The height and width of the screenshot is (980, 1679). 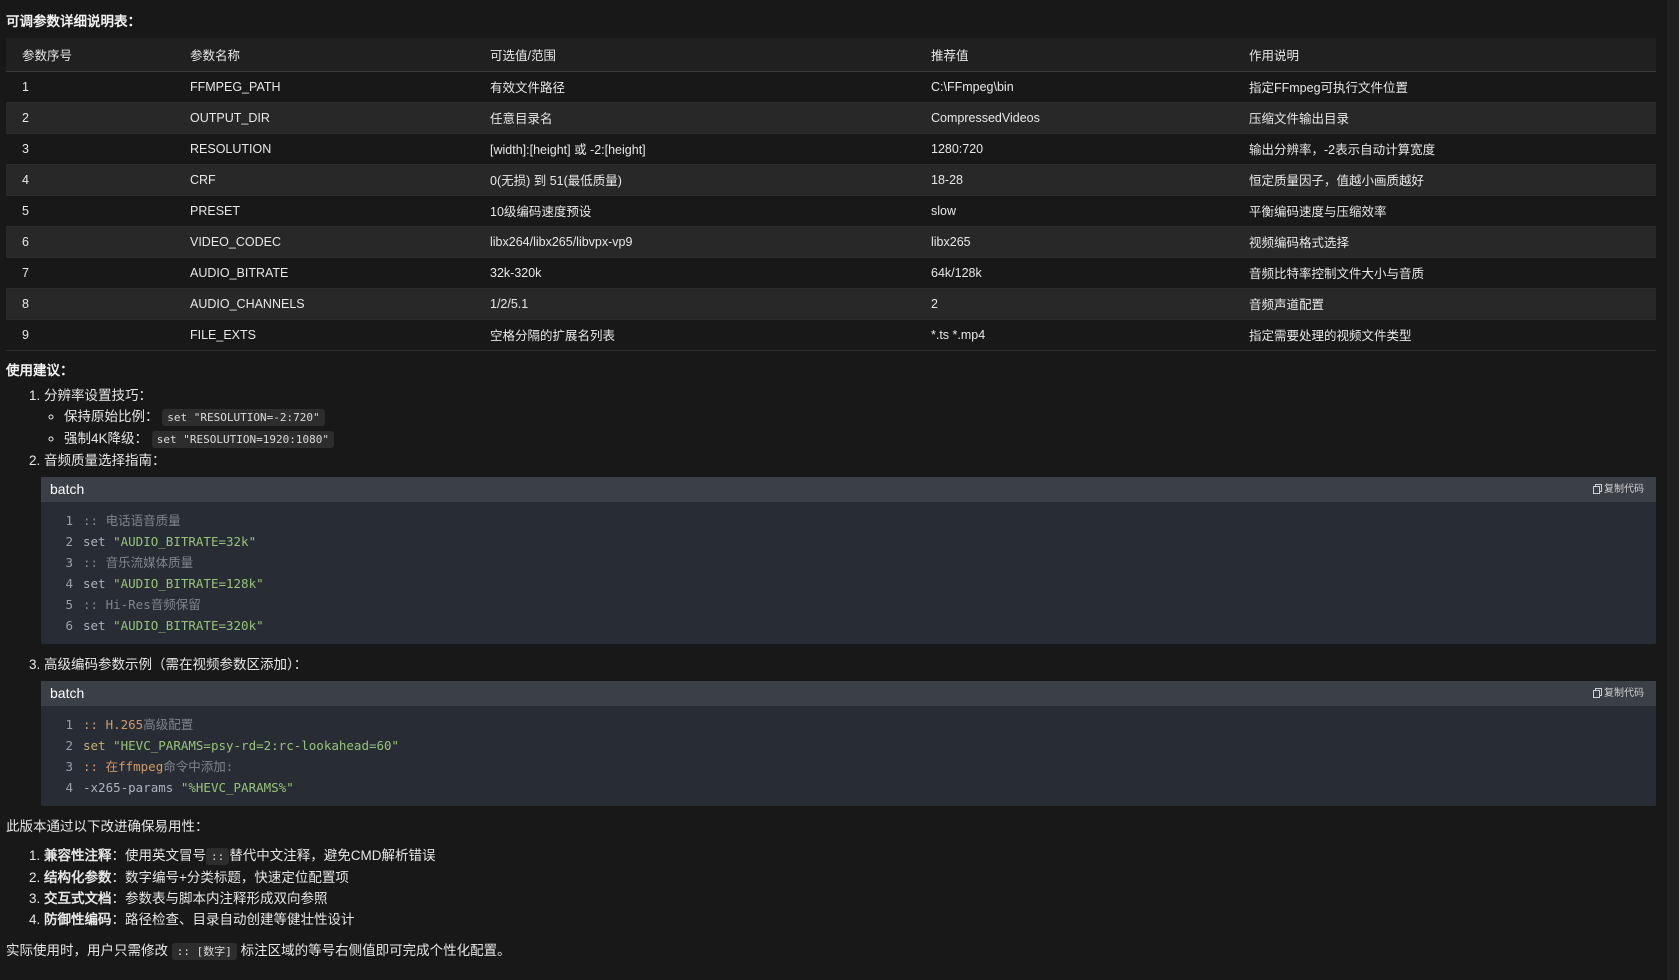 I want to click on line-number: 5, so click(x=69, y=604).